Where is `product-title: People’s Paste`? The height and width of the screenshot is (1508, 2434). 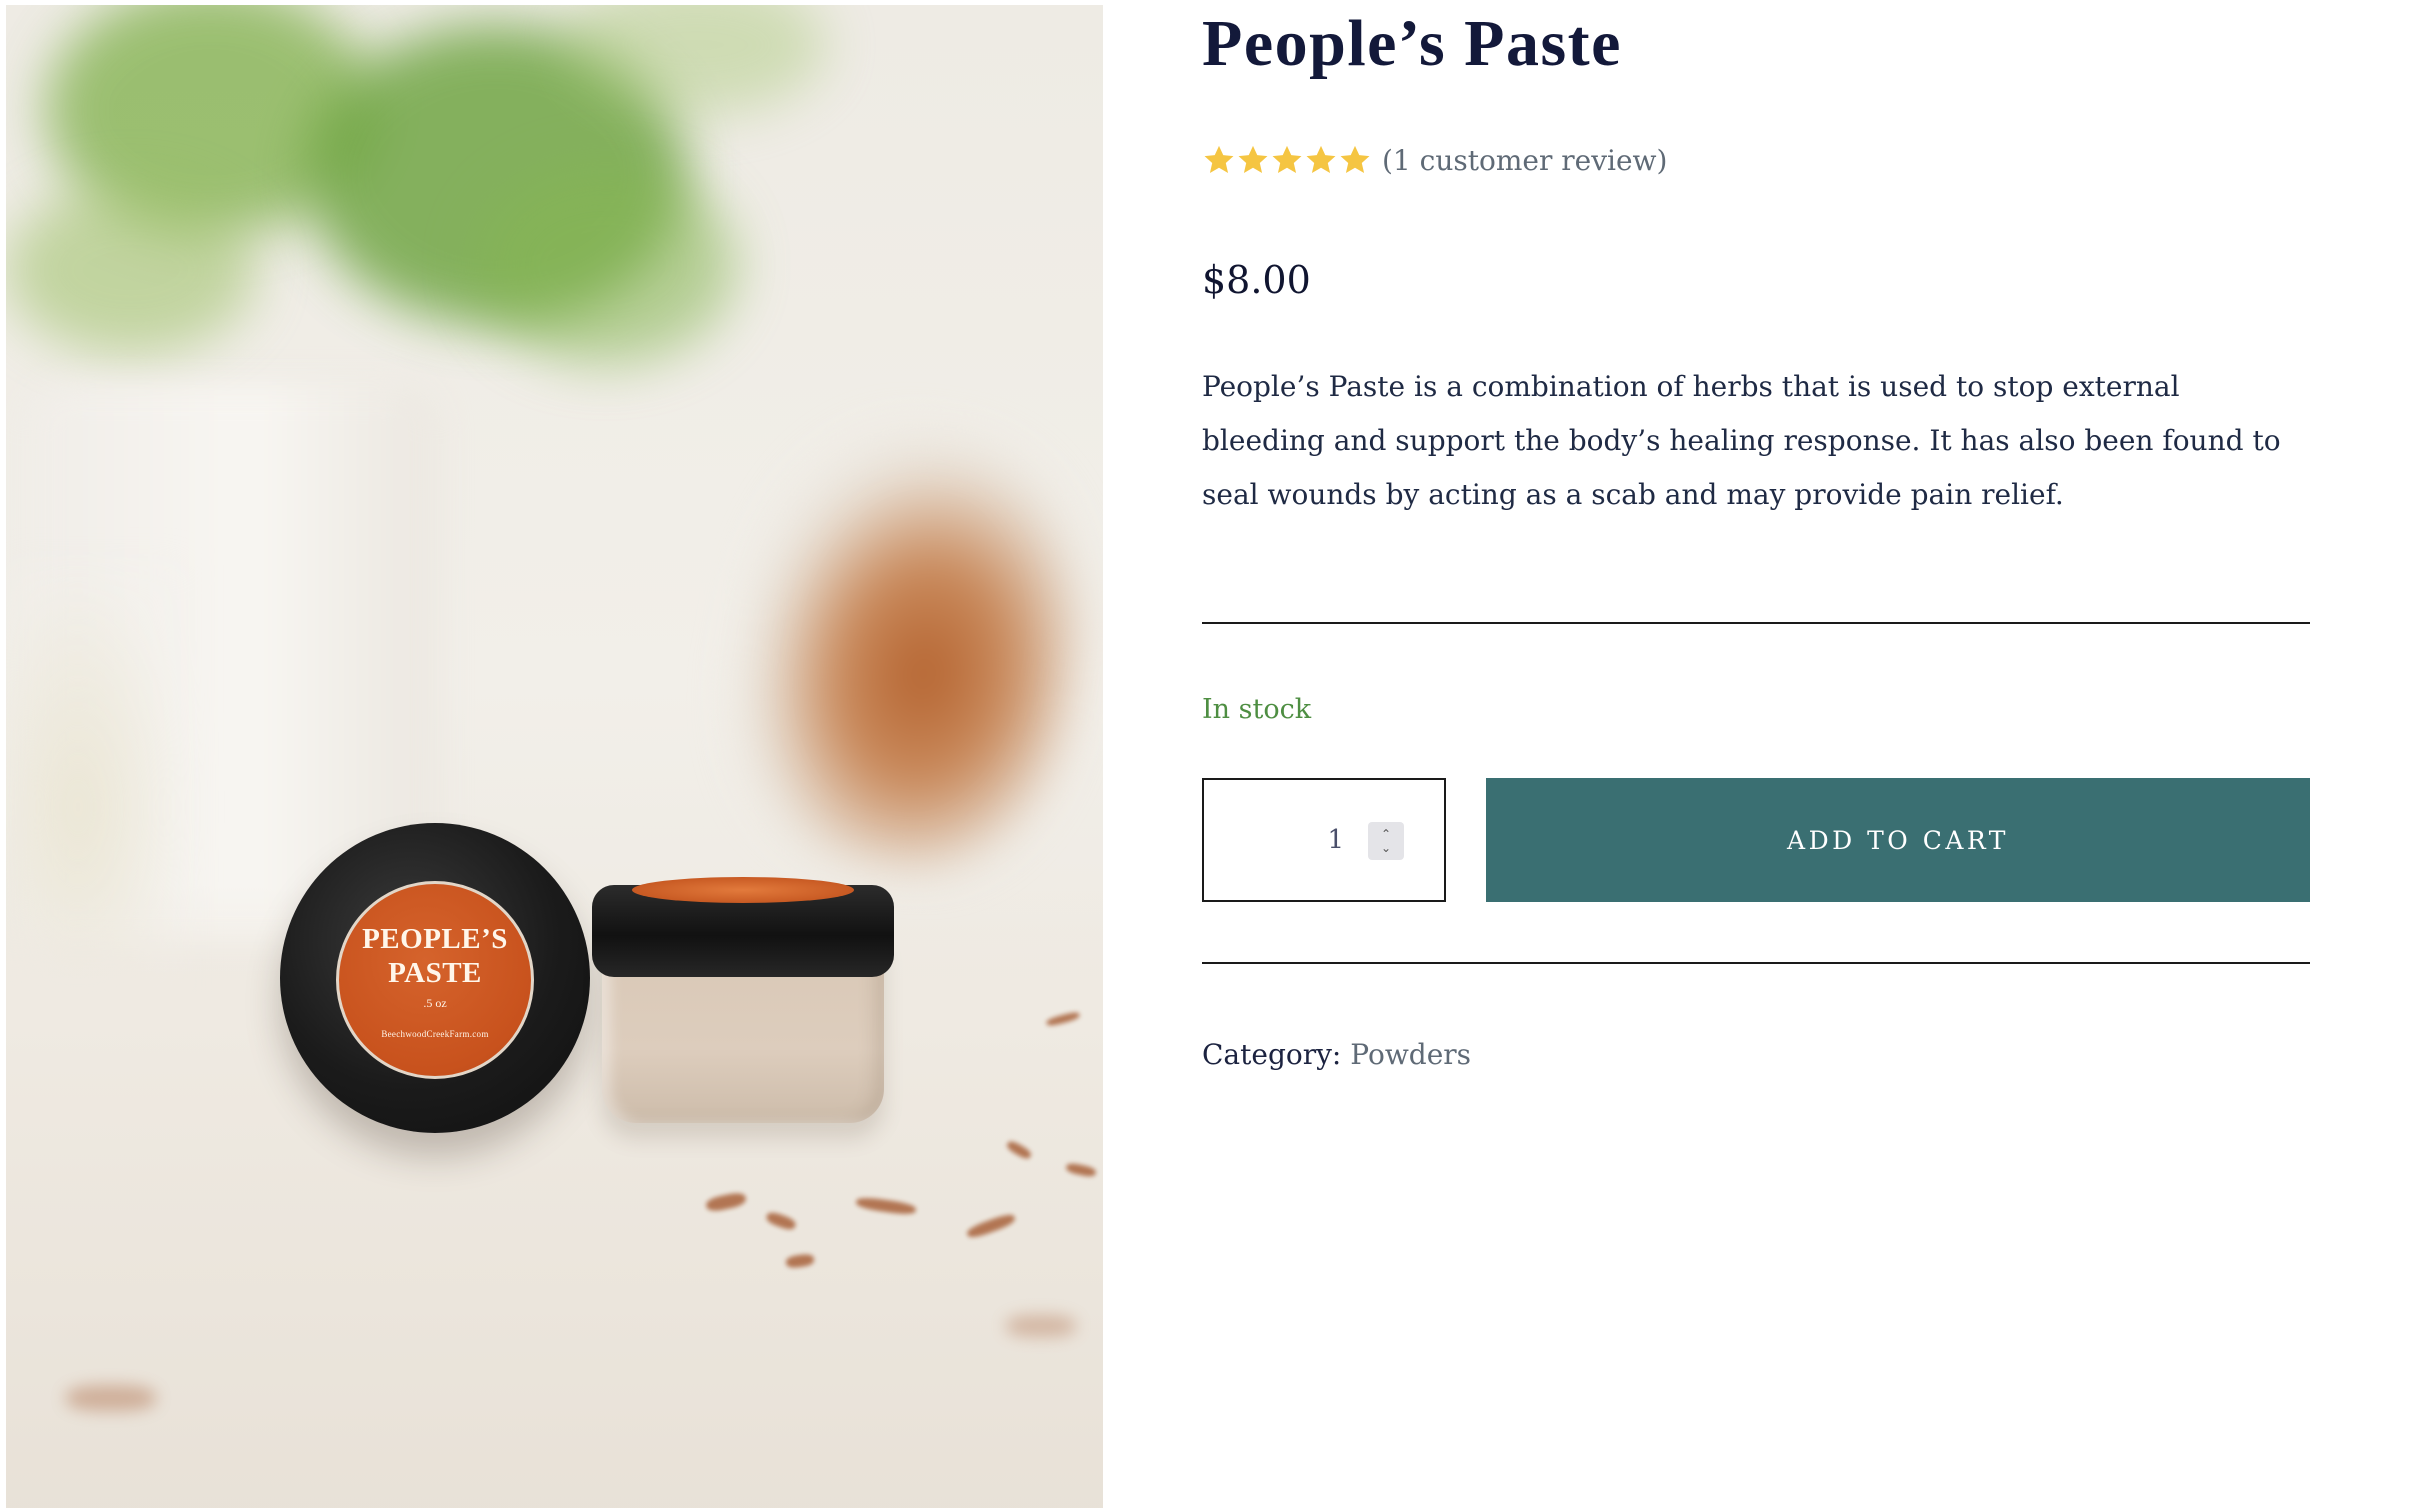 product-title: People’s Paste is located at coordinates (1412, 43).